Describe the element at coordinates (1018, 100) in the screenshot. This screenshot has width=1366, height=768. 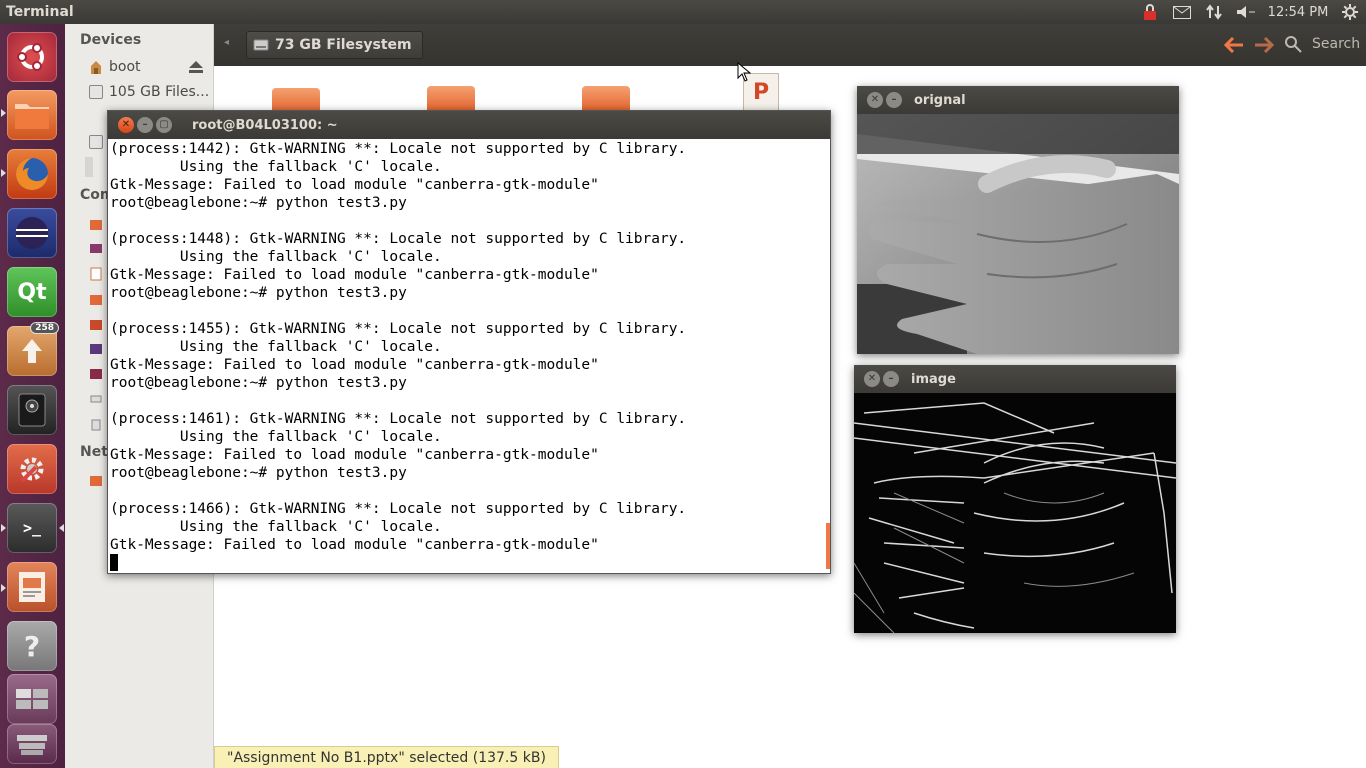
I see `orignal-titlebar: ✕ – orignal` at that location.